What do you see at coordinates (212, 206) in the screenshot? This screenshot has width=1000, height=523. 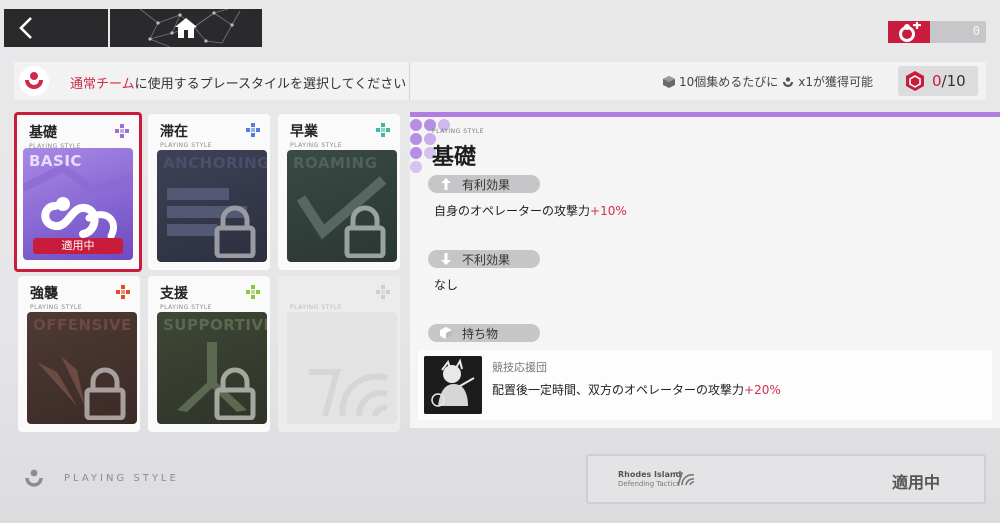 I see `card-art: ANCHORING` at bounding box center [212, 206].